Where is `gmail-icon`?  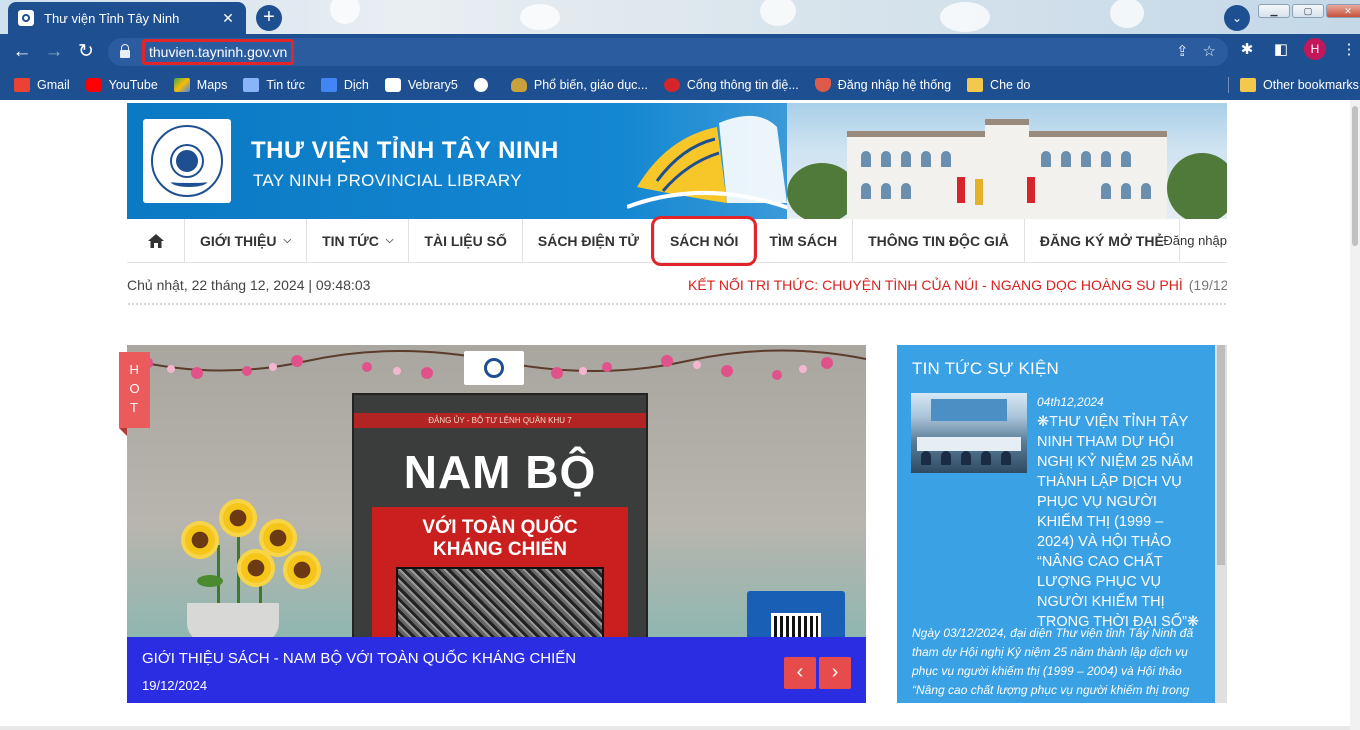
gmail-icon is located at coordinates (22, 85).